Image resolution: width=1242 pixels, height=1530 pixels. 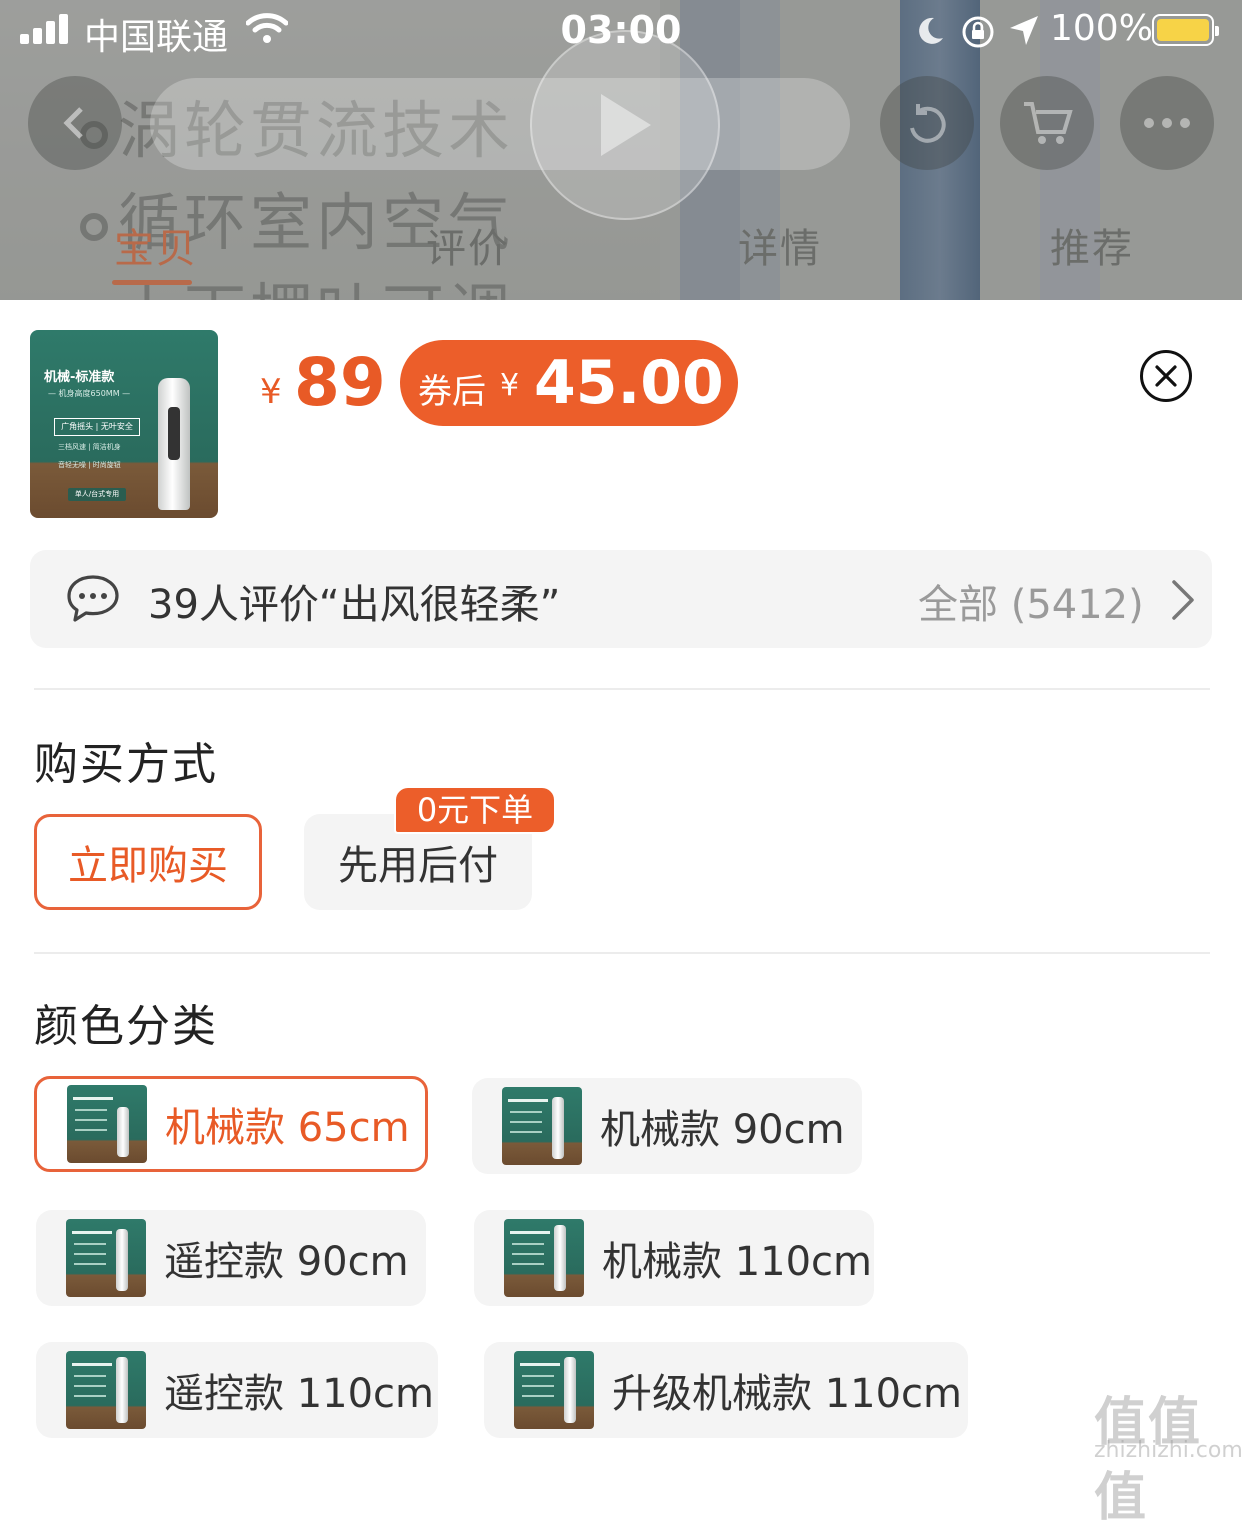 I want to click on color-option: 遥控款 110cm, so click(x=237, y=1390).